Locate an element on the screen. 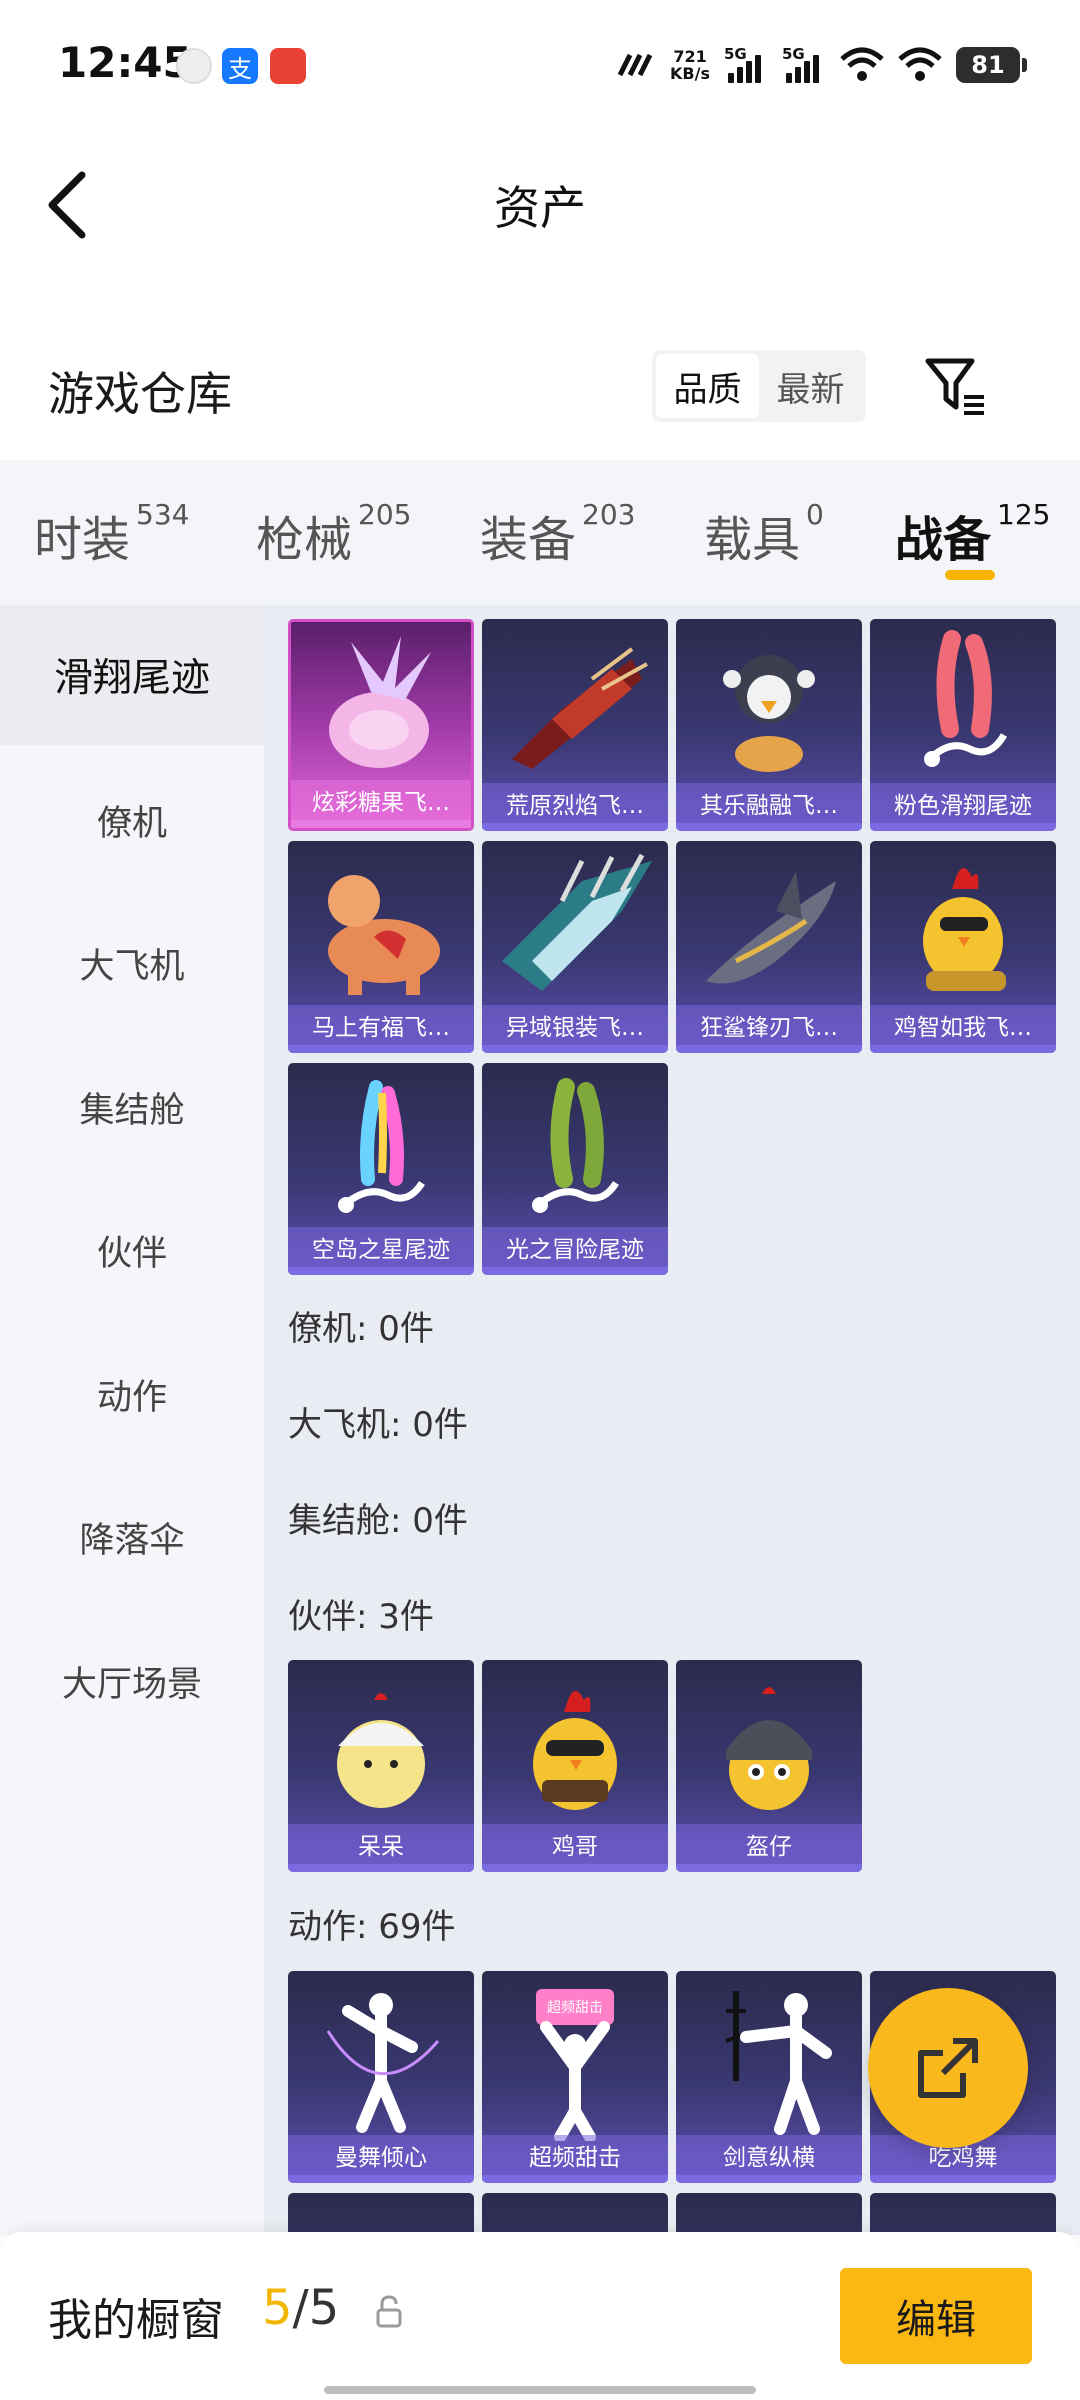 This screenshot has height=2400, width=1080. shark-glider-icon is located at coordinates (771, 927).